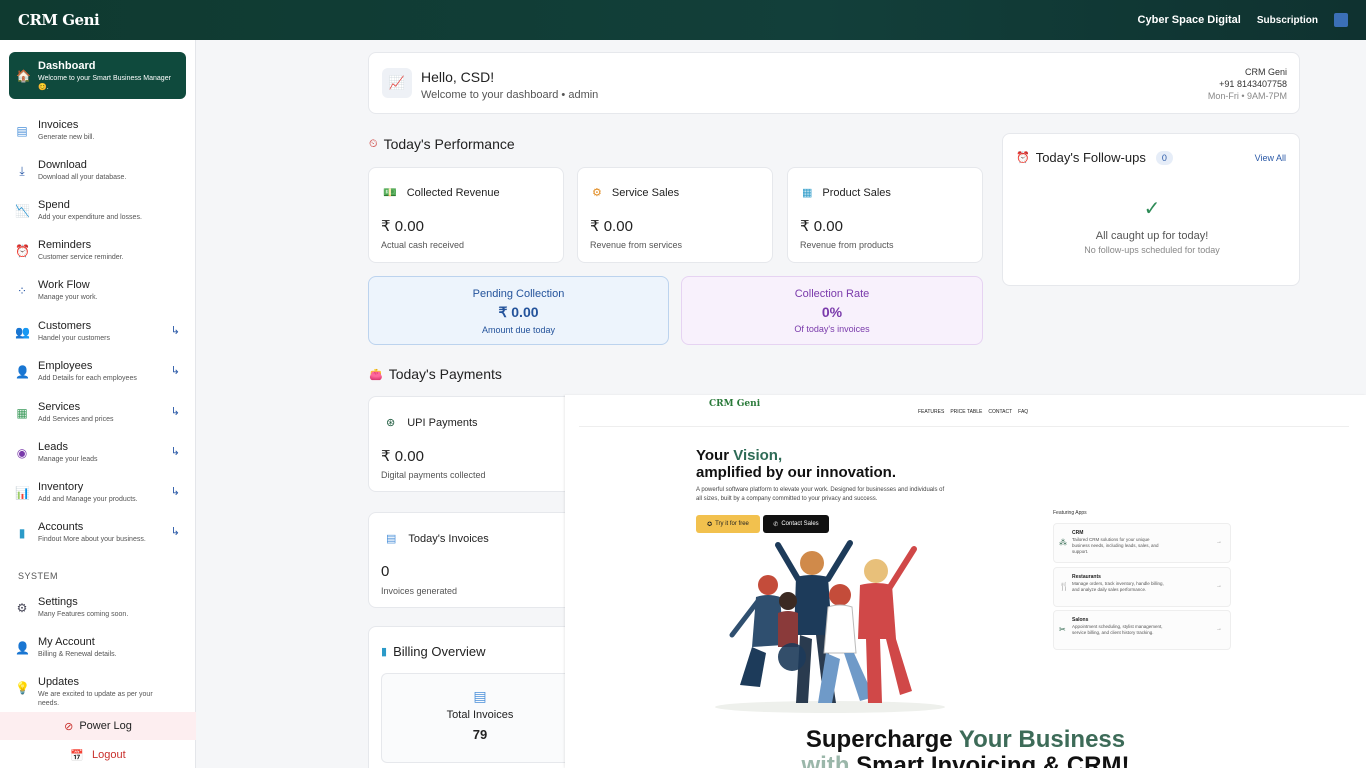 Image resolution: width=1366 pixels, height=768 pixels. I want to click on power-log-button: ⊘ Power Log, so click(98, 726).